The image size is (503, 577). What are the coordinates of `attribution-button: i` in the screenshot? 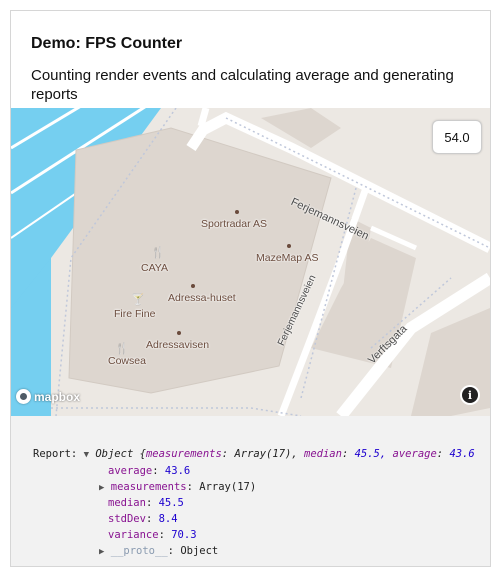 It's located at (470, 395).